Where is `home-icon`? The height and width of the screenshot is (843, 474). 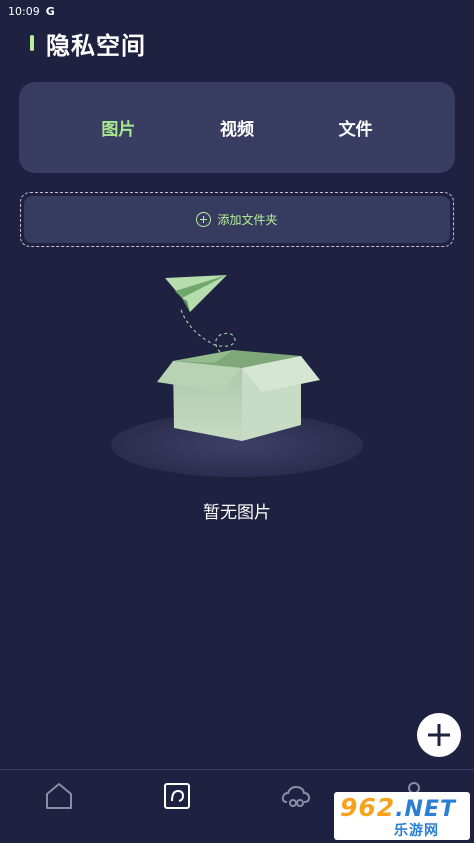 home-icon is located at coordinates (59, 796).